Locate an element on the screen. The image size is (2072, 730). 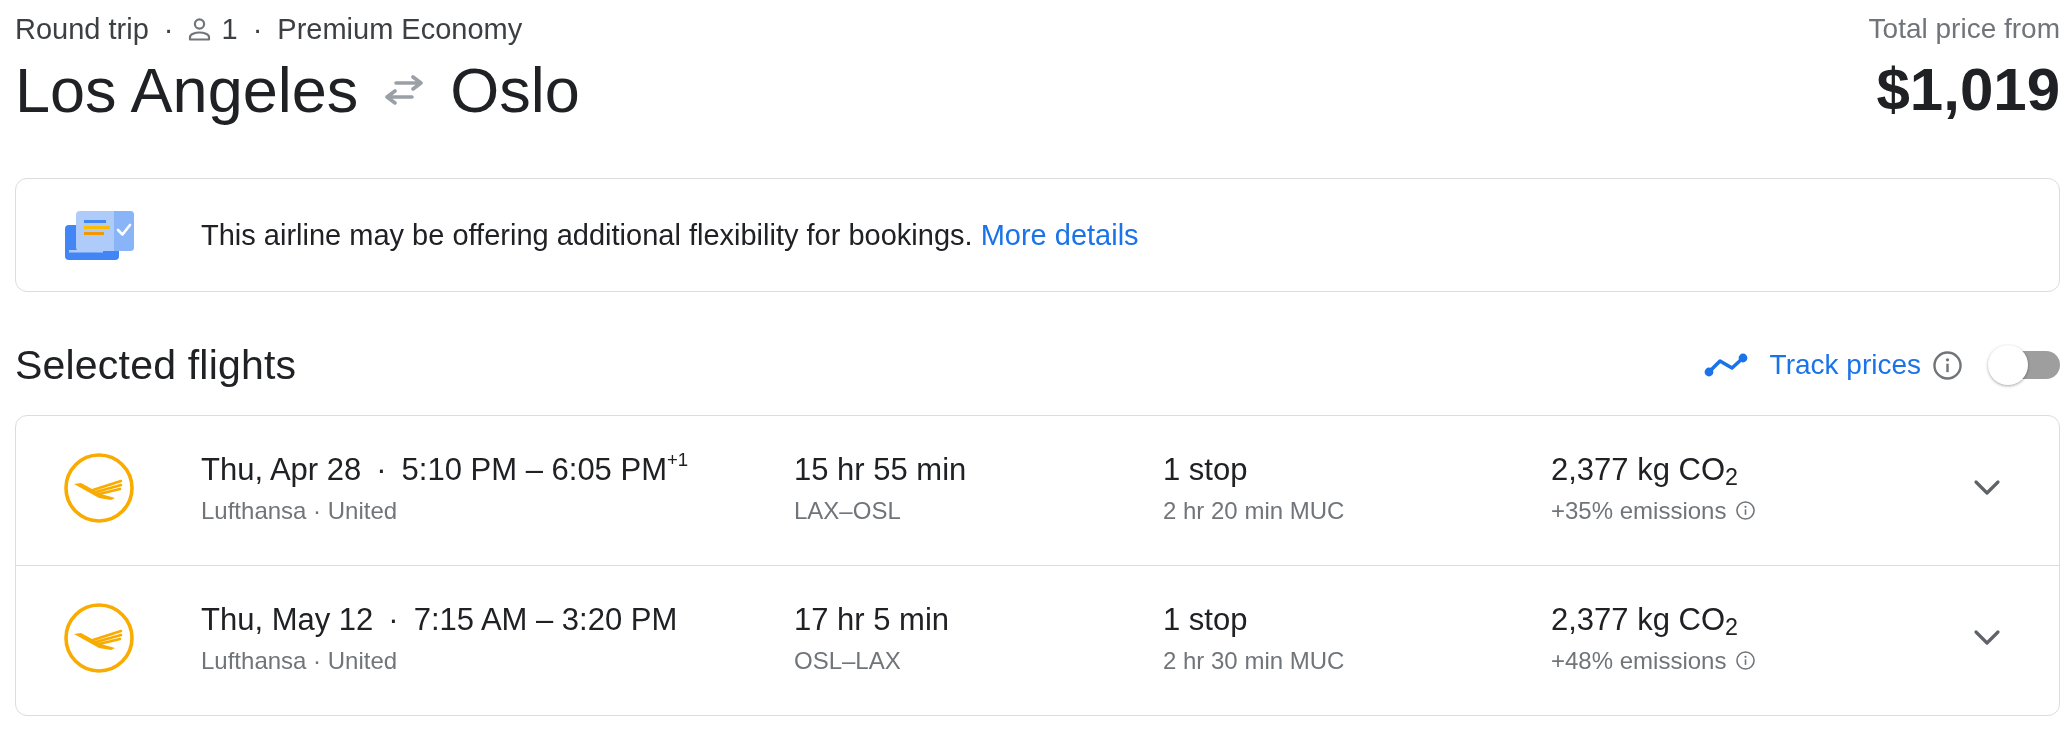
person-icon is located at coordinates (200, 29).